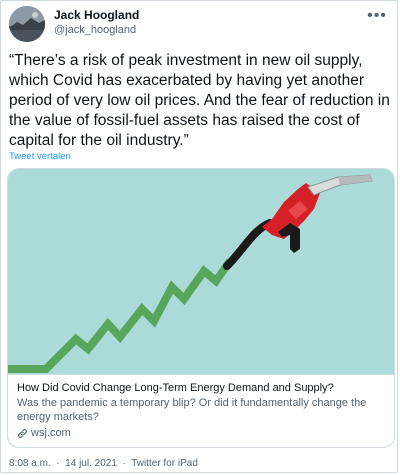  Describe the element at coordinates (30, 463) in the screenshot. I see `tweet-time: 8:08 a.m.` at that location.